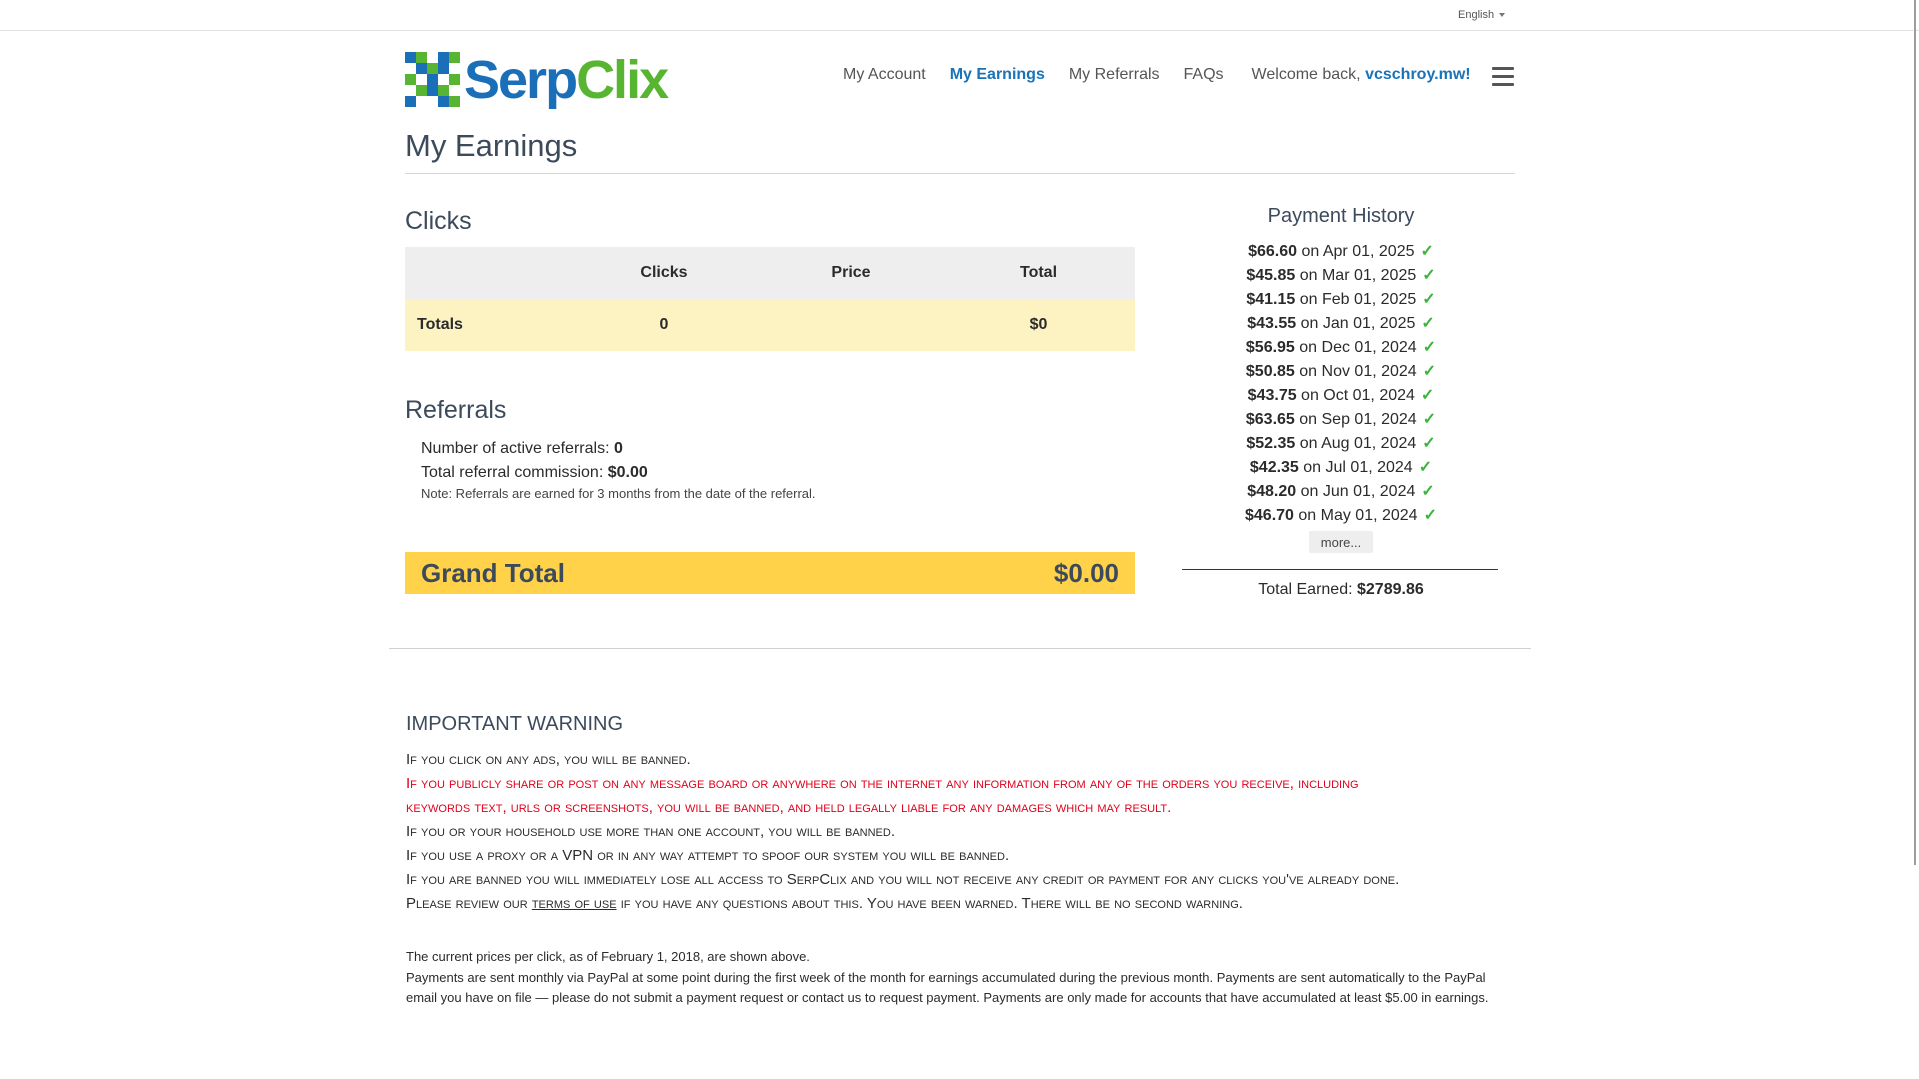 The image size is (1919, 1079). I want to click on payment-date: Apr 01, 2025, so click(1368, 251).